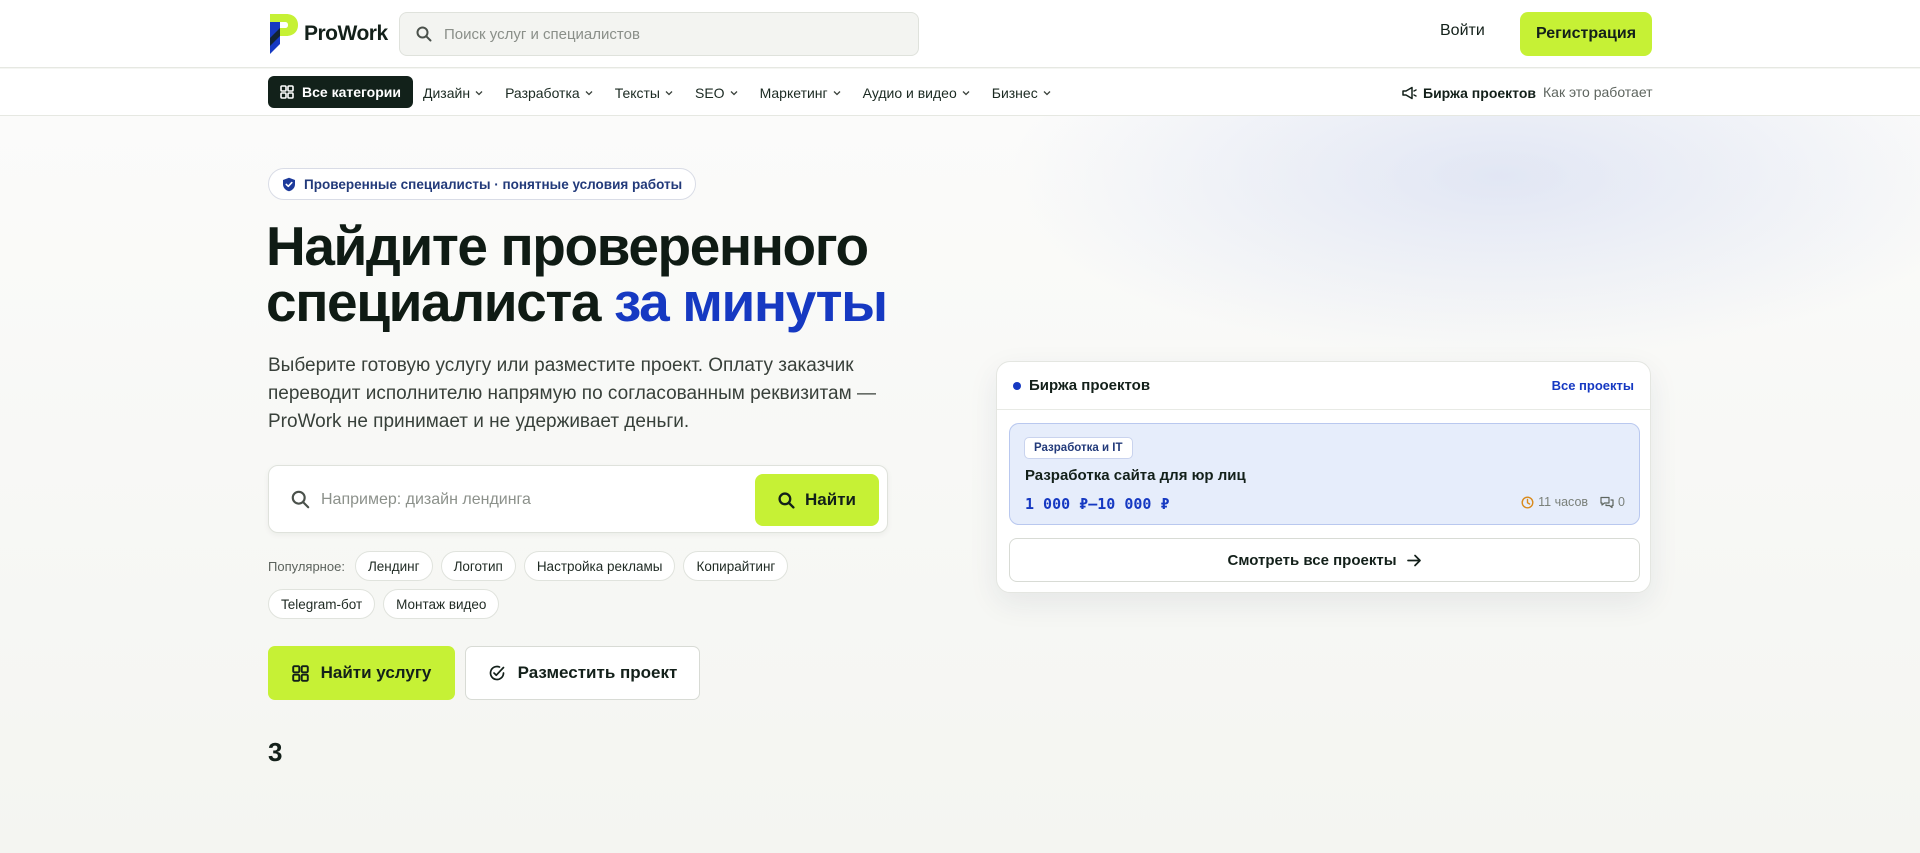 This screenshot has height=853, width=1920. What do you see at coordinates (346, 33) in the screenshot?
I see `logo-text: ProWork` at bounding box center [346, 33].